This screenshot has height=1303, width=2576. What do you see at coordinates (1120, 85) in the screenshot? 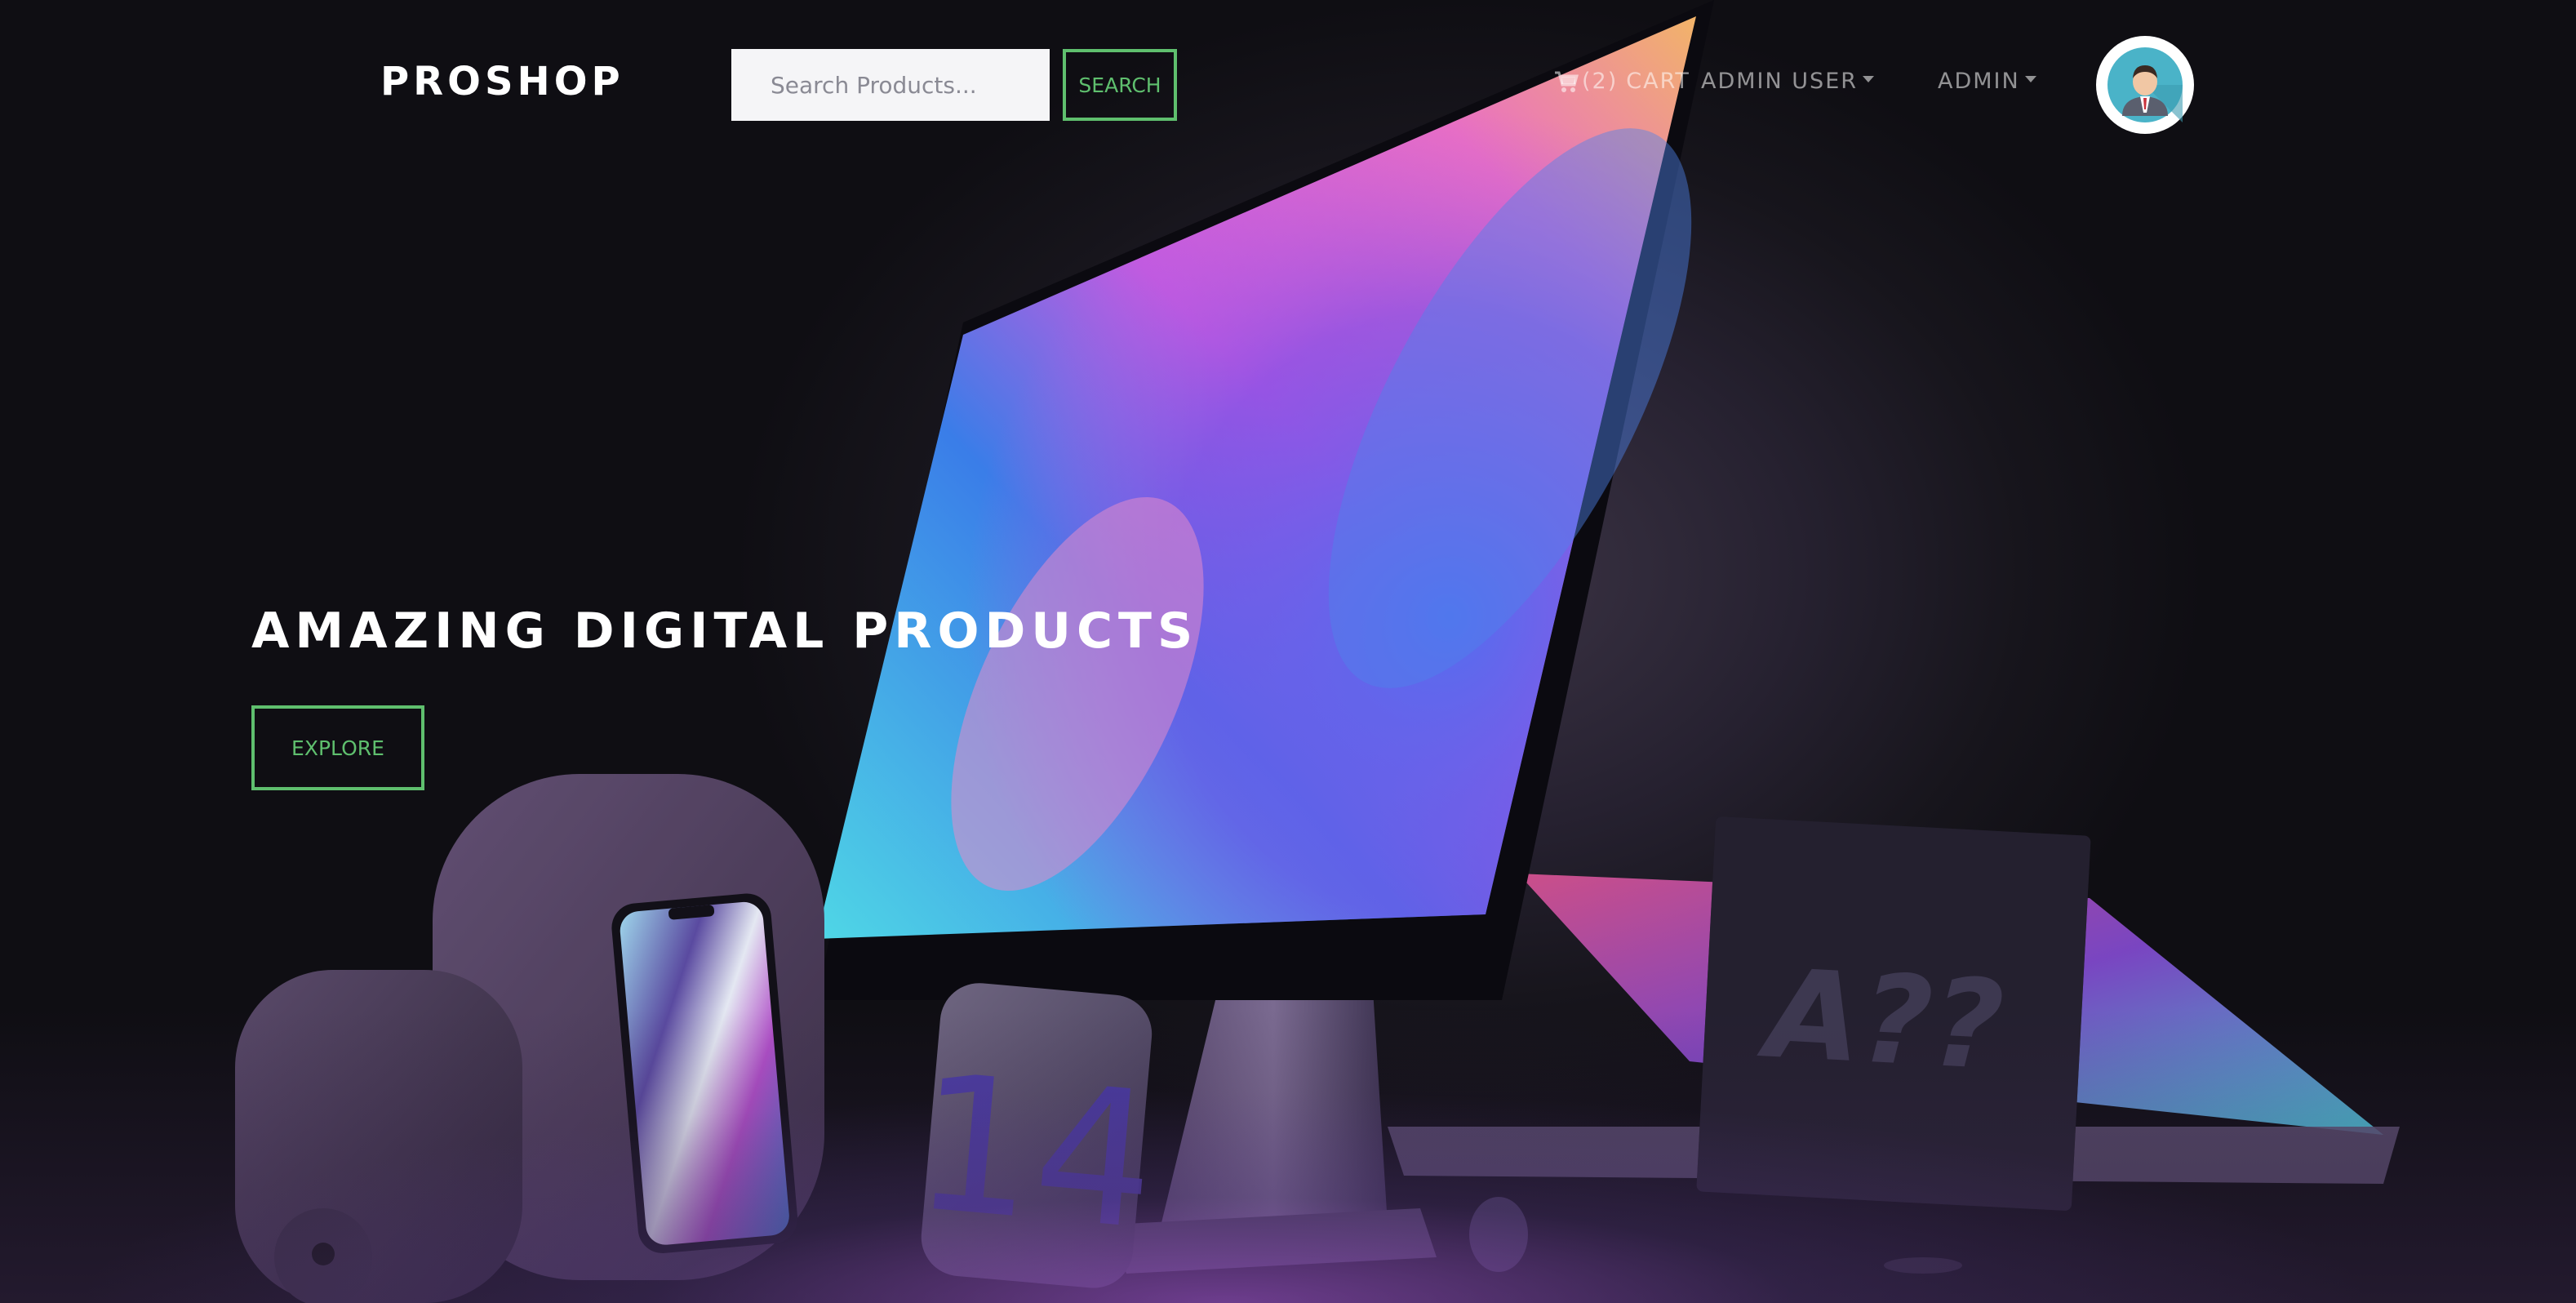
I see `search-button: SEARCH` at bounding box center [1120, 85].